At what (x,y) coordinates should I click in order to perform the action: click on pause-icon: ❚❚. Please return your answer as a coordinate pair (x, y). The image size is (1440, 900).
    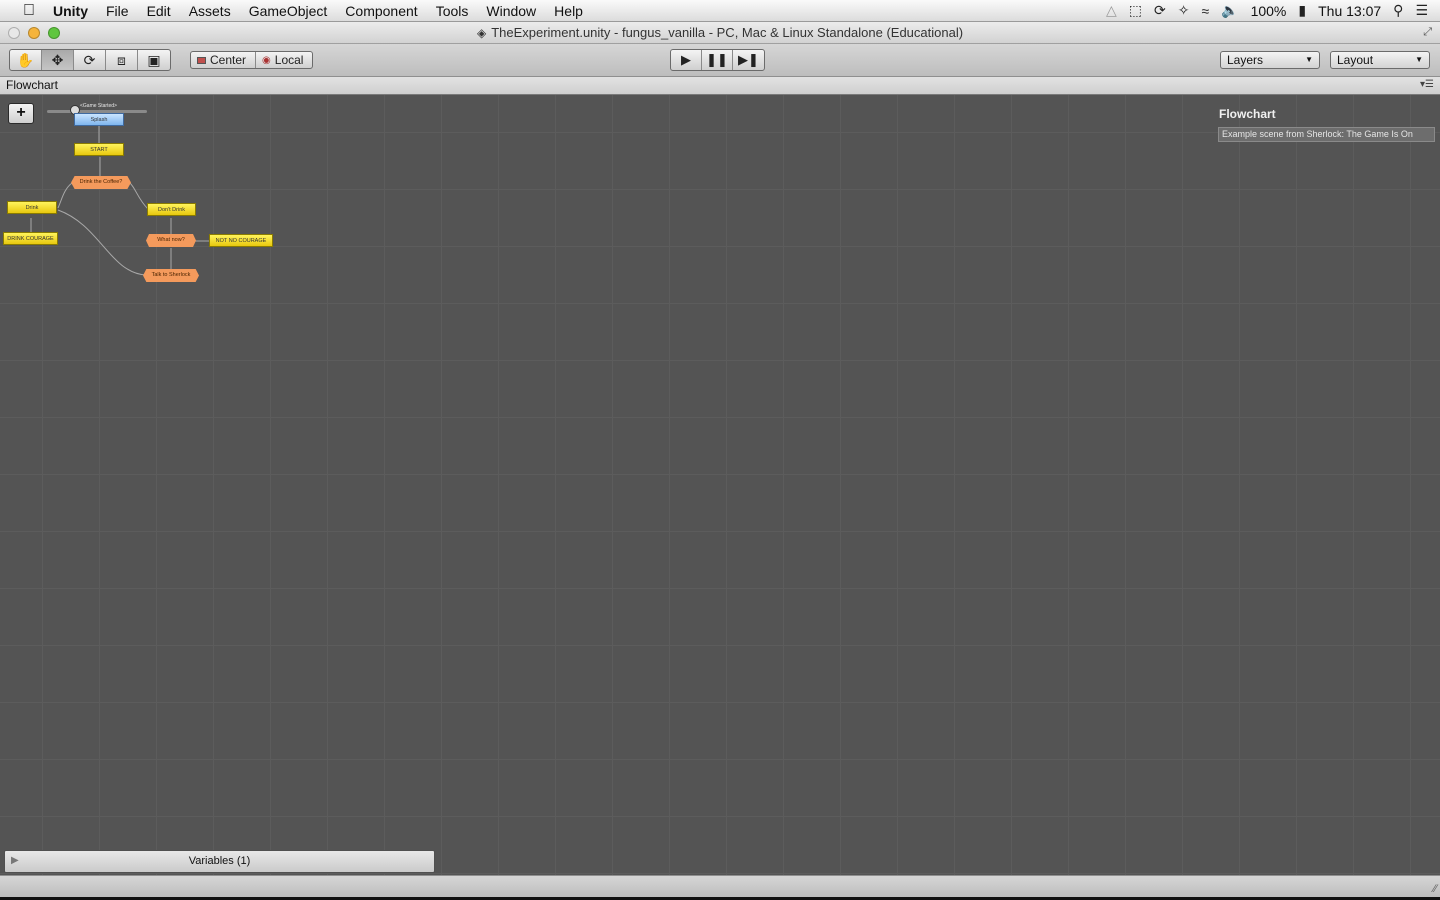
    Looking at the image, I should click on (717, 60).